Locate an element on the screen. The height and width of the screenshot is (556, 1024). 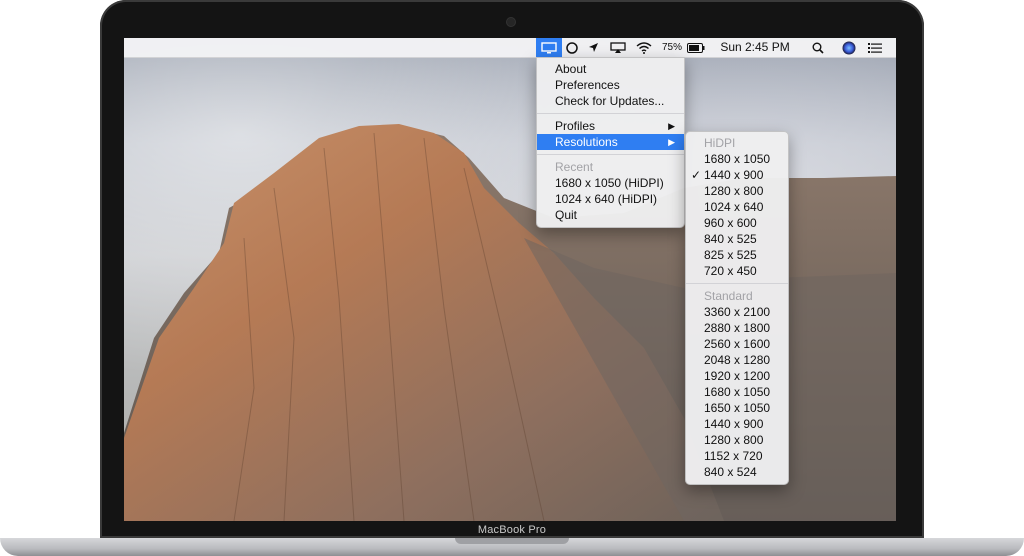
resolution-item: 840 x 524 is located at coordinates (737, 472).